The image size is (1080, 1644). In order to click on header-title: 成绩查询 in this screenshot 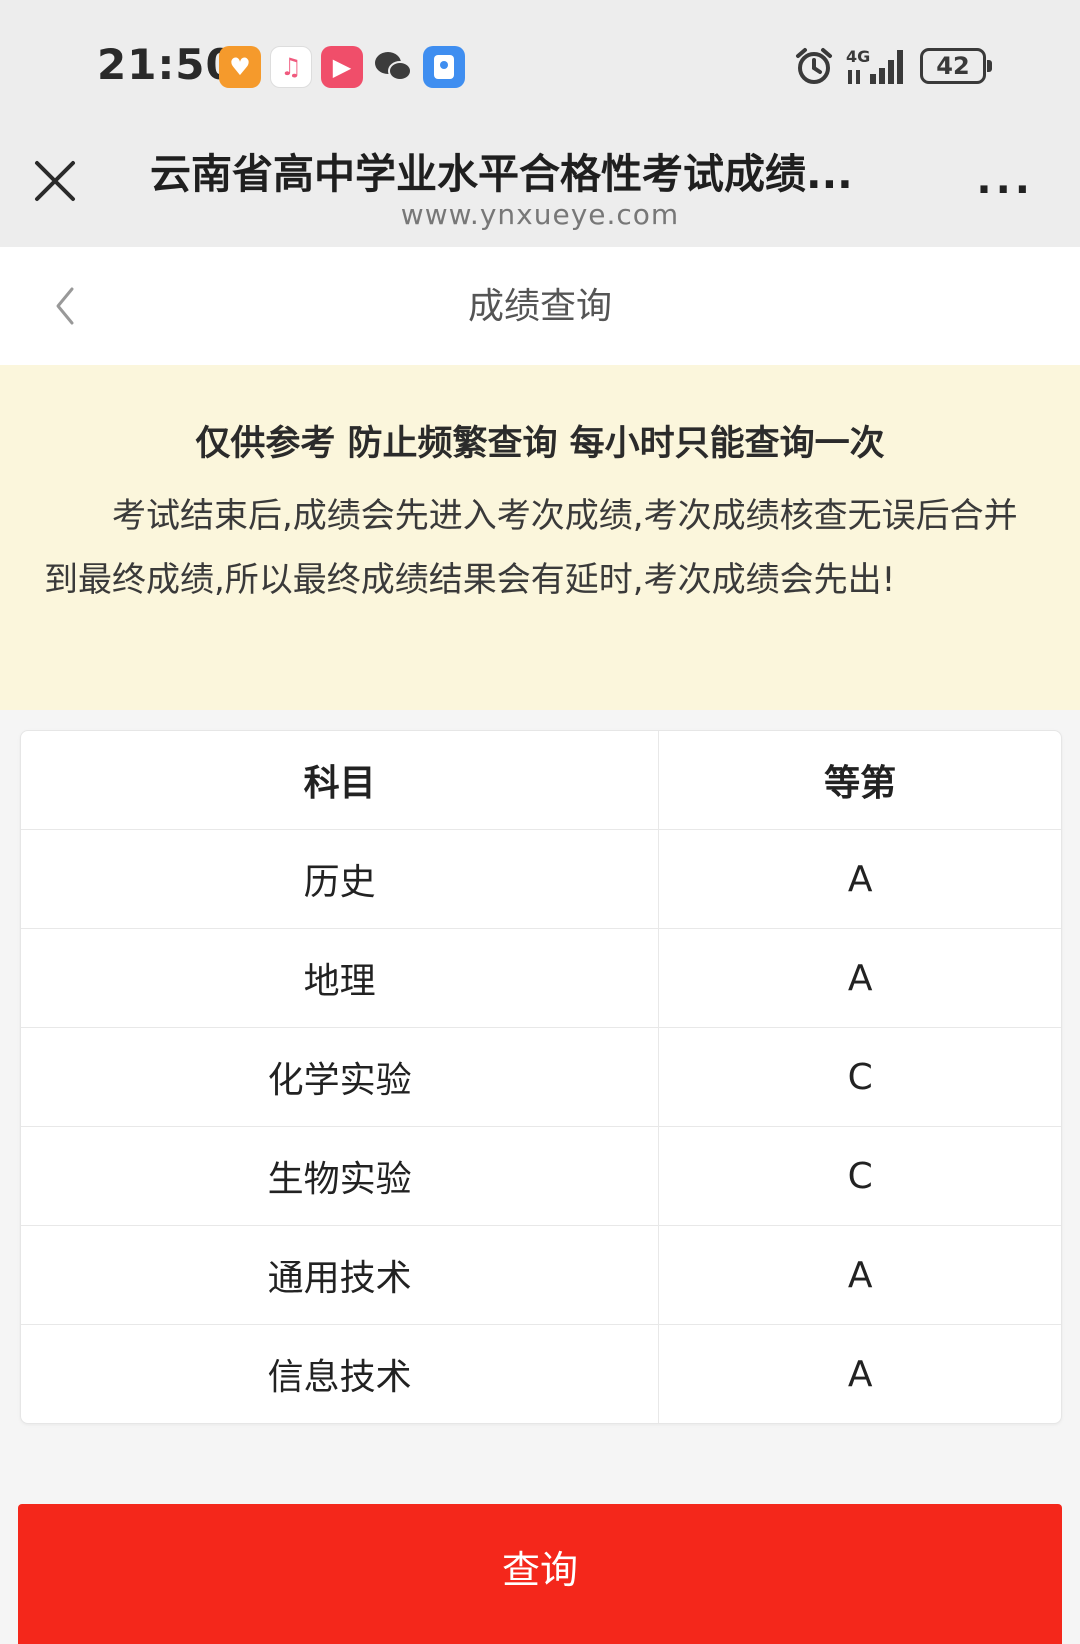, I will do `click(539, 306)`.